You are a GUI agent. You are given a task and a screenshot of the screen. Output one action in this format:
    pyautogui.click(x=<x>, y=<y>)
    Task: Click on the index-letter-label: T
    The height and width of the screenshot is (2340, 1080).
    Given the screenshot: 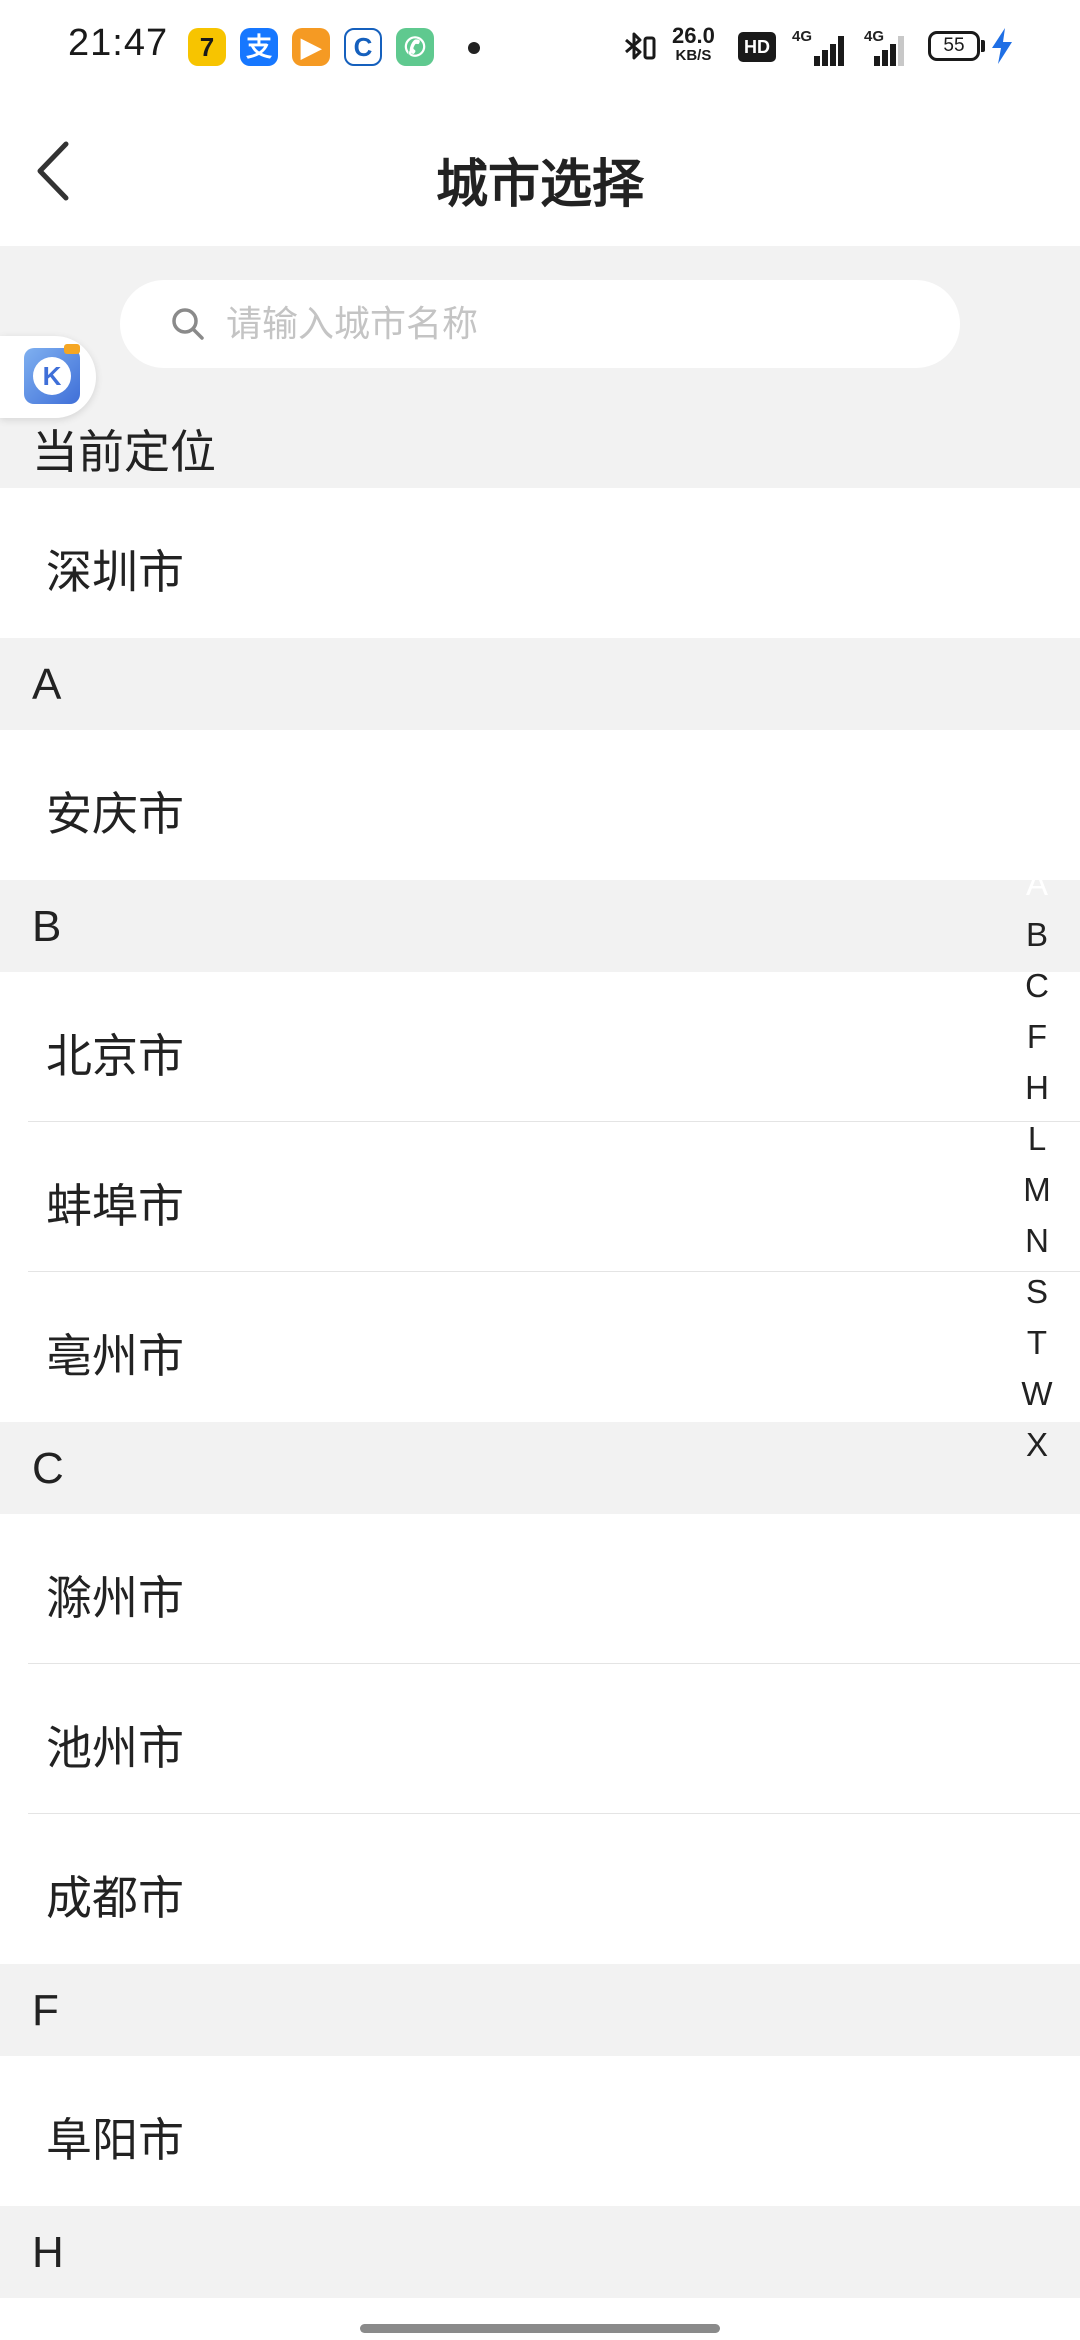 What is the action you would take?
    pyautogui.click(x=1037, y=1342)
    